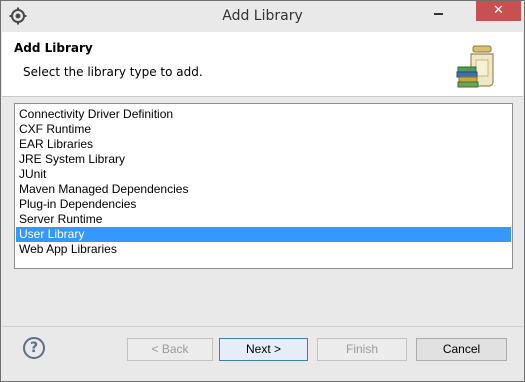 This screenshot has height=382, width=525. Describe the element at coordinates (34, 348) in the screenshot. I see `help-icon: ?` at that location.